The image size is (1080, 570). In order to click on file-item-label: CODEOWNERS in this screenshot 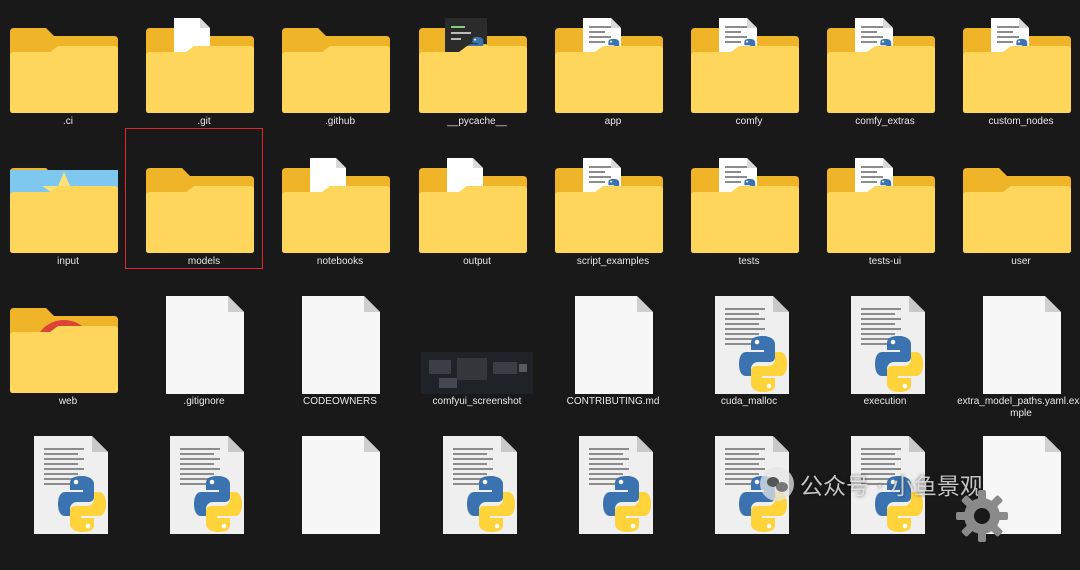, I will do `click(340, 401)`.